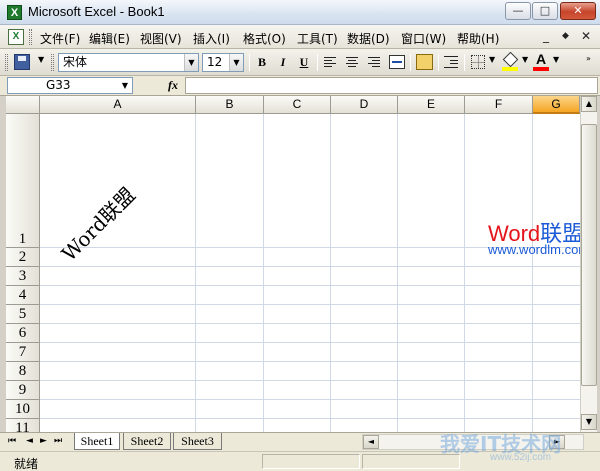 Image resolution: width=600 pixels, height=471 pixels. Describe the element at coordinates (23, 314) in the screenshot. I see `row-header-5: 5` at that location.